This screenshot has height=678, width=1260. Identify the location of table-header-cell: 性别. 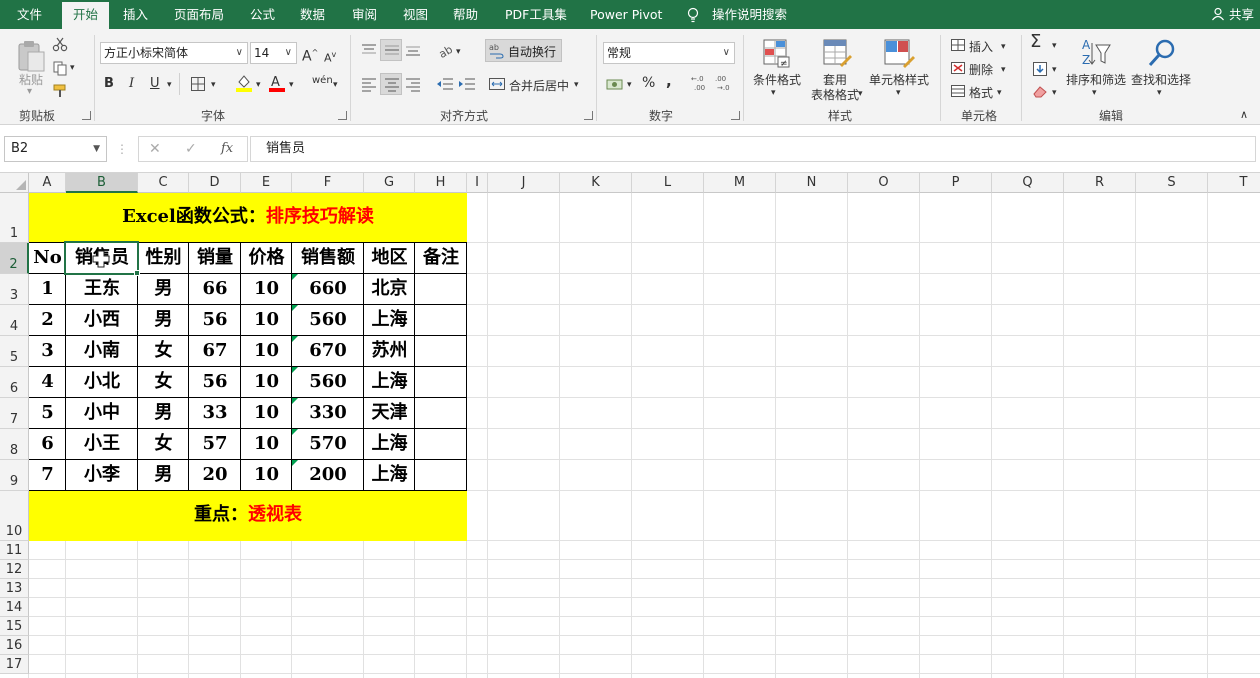
(163, 258).